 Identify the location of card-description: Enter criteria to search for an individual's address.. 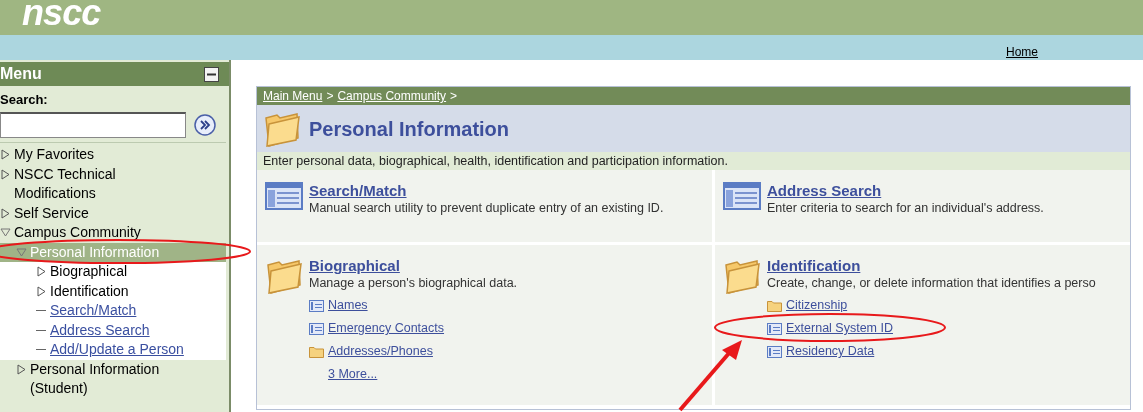
(905, 208).